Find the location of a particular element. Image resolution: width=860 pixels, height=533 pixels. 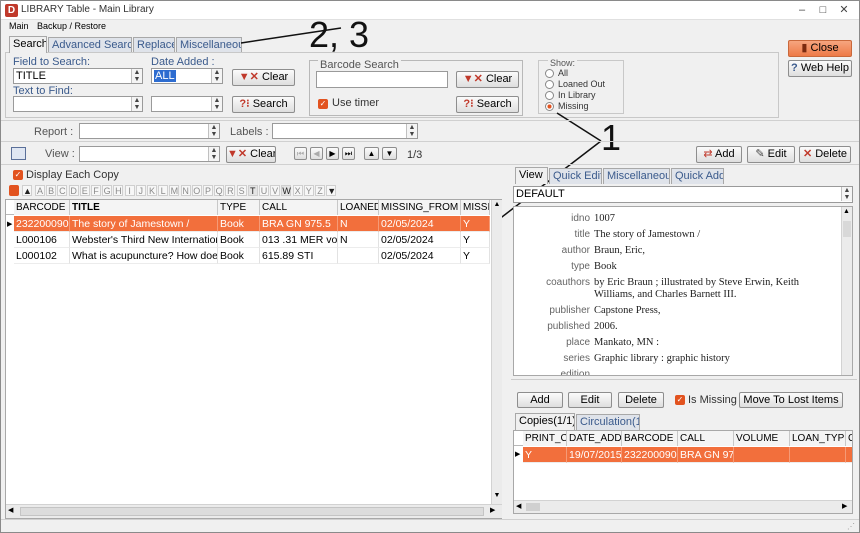

letter-filter-j: J is located at coordinates (140, 190).